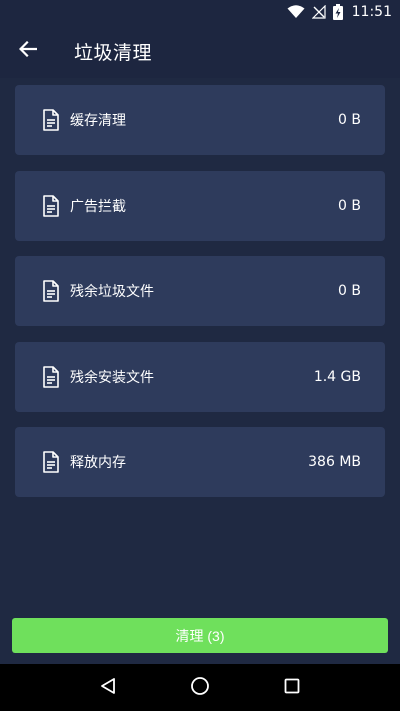 This screenshot has width=400, height=711. I want to click on item-size: 1.4 GB, so click(337, 376).